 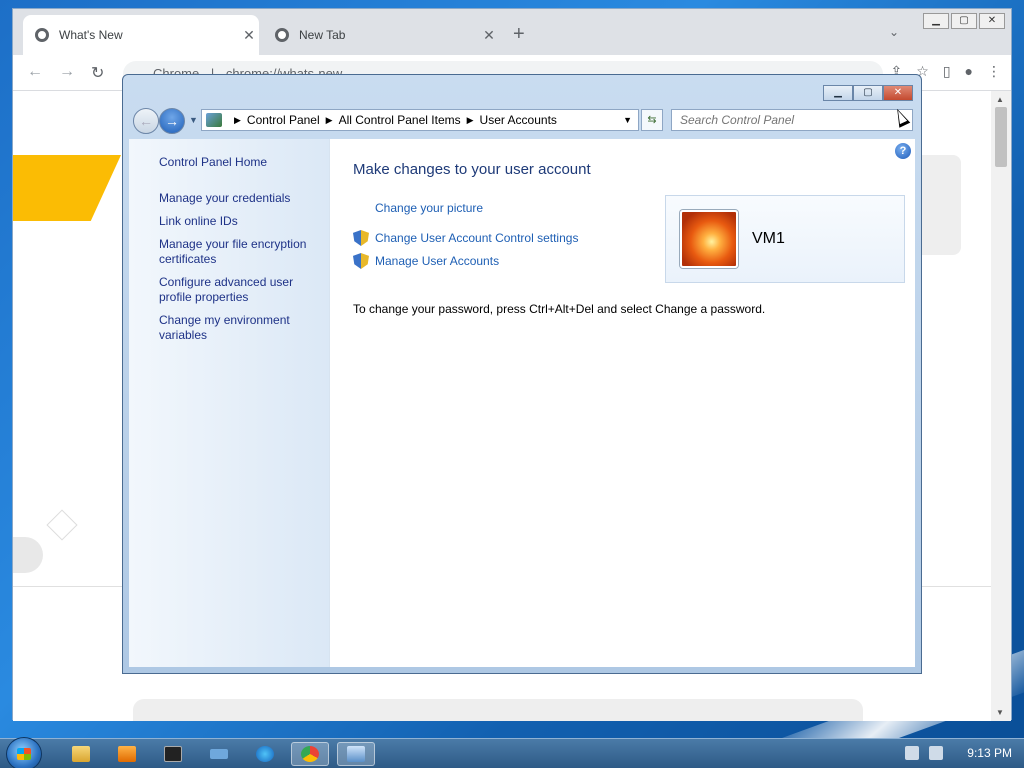 I want to click on chrome-window-controls: ▁ ▢ ✕, so click(x=964, y=21).